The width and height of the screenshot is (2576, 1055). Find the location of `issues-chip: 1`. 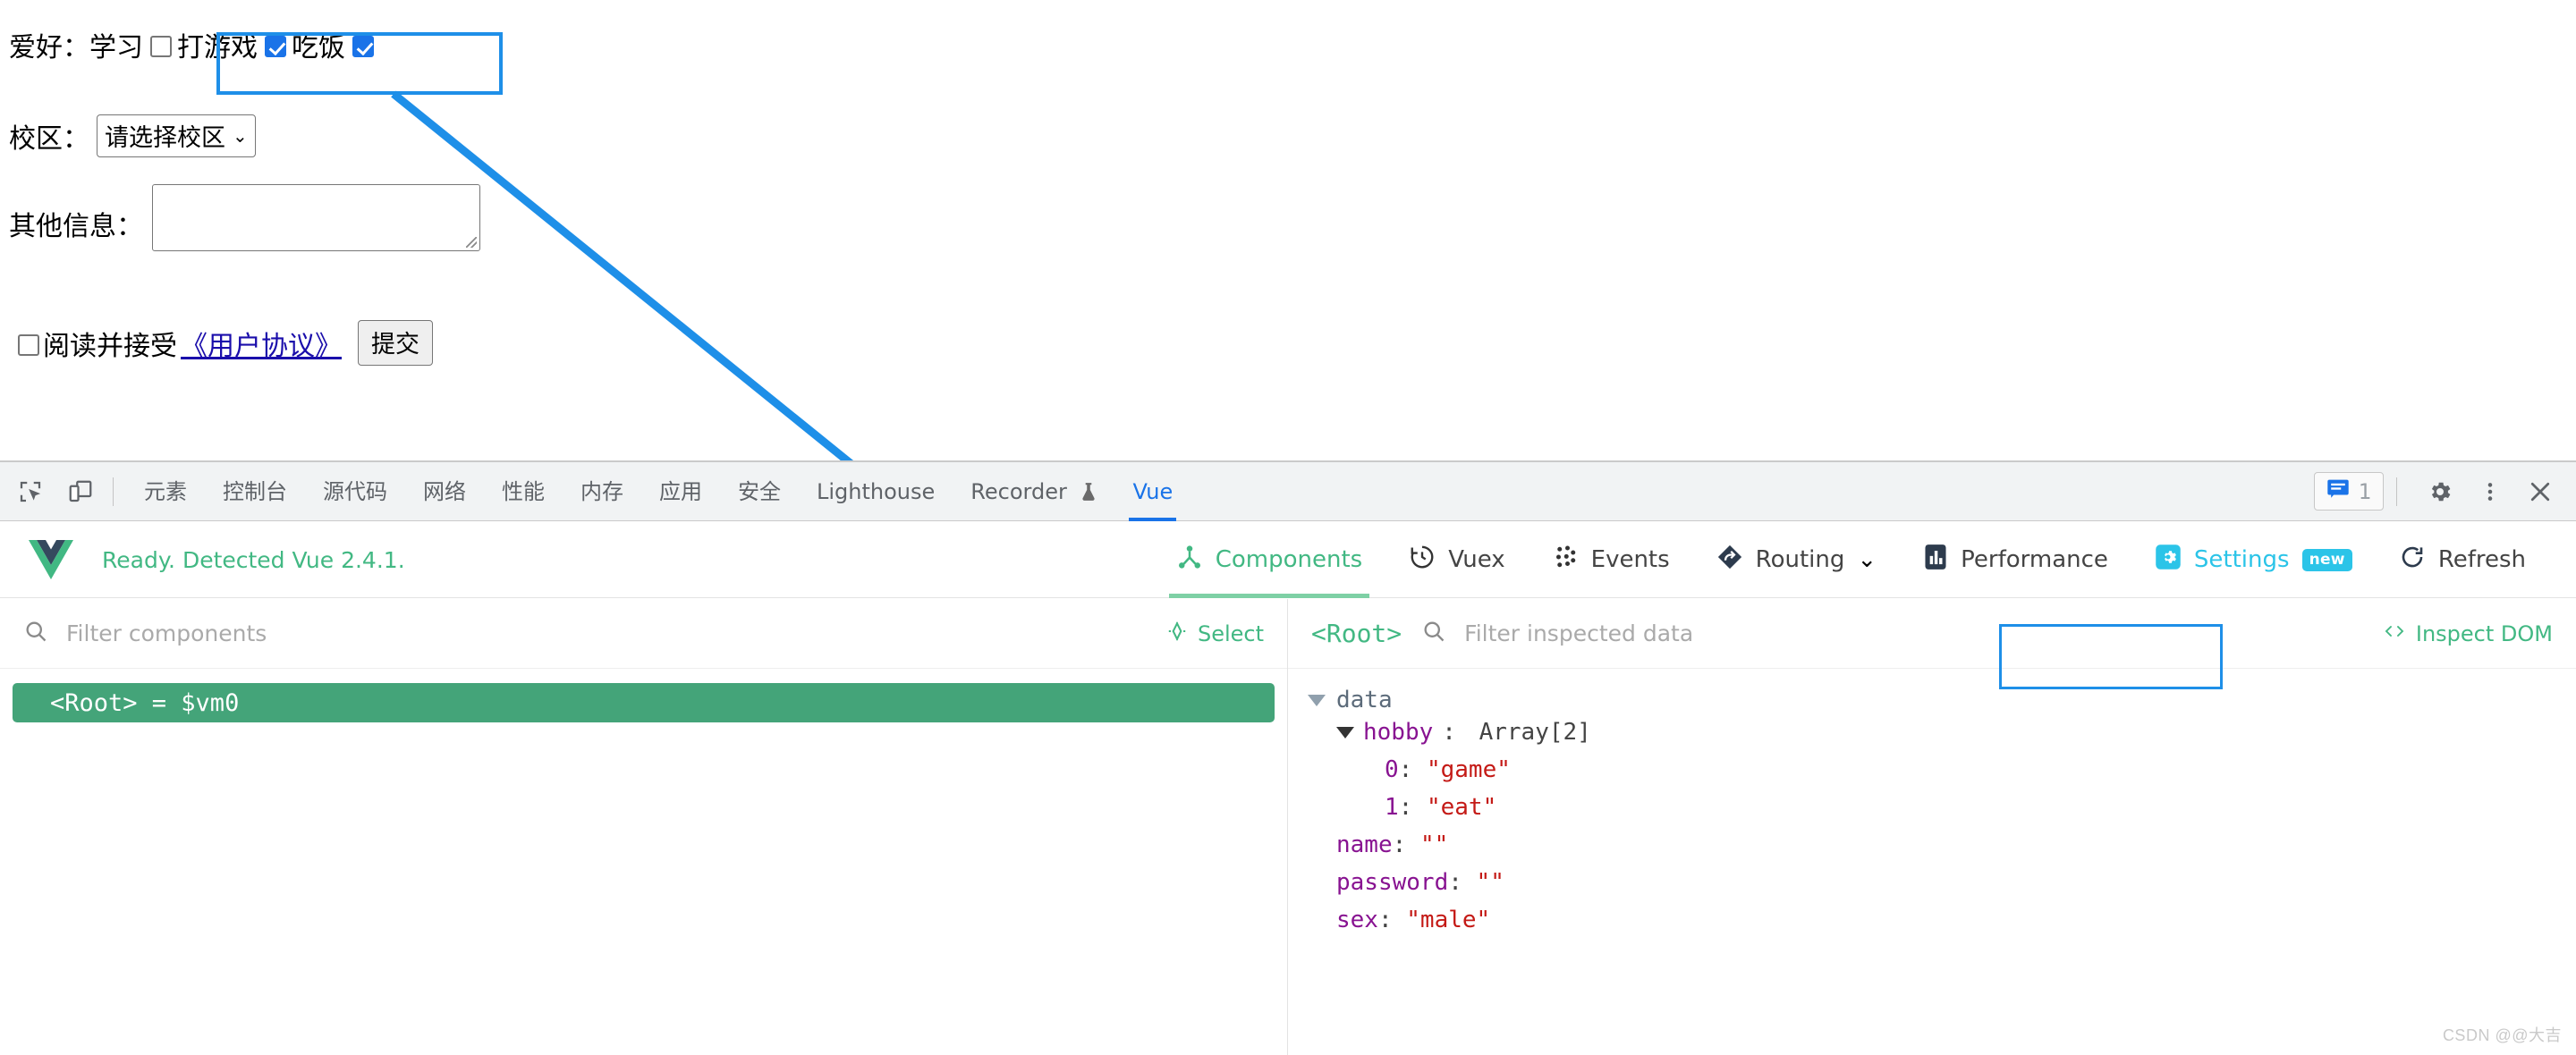

issues-chip: 1 is located at coordinates (2348, 491).